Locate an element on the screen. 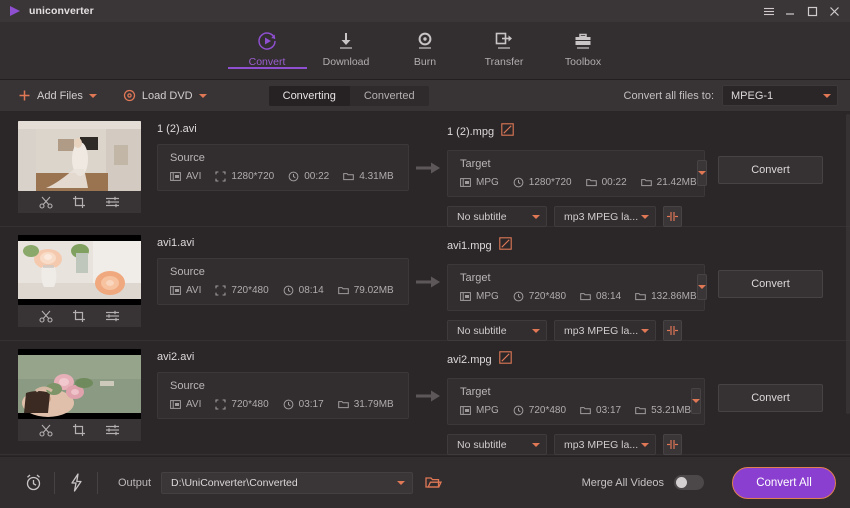 This screenshot has width=850, height=508. maximize-icon is located at coordinates (812, 11).